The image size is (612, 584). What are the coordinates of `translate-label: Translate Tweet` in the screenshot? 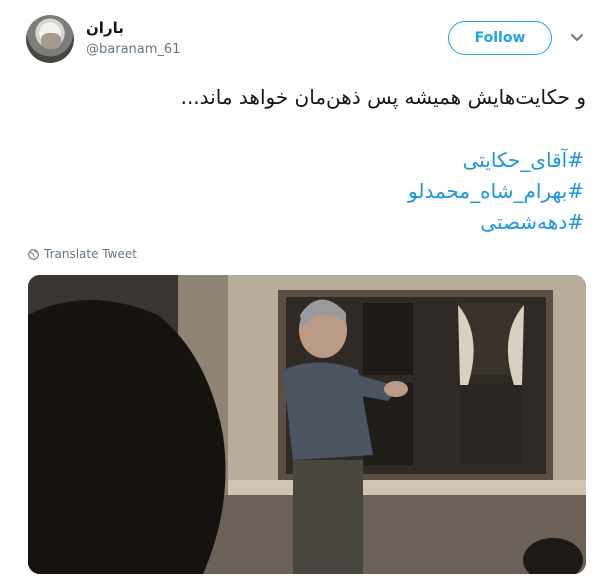 It's located at (90, 254).